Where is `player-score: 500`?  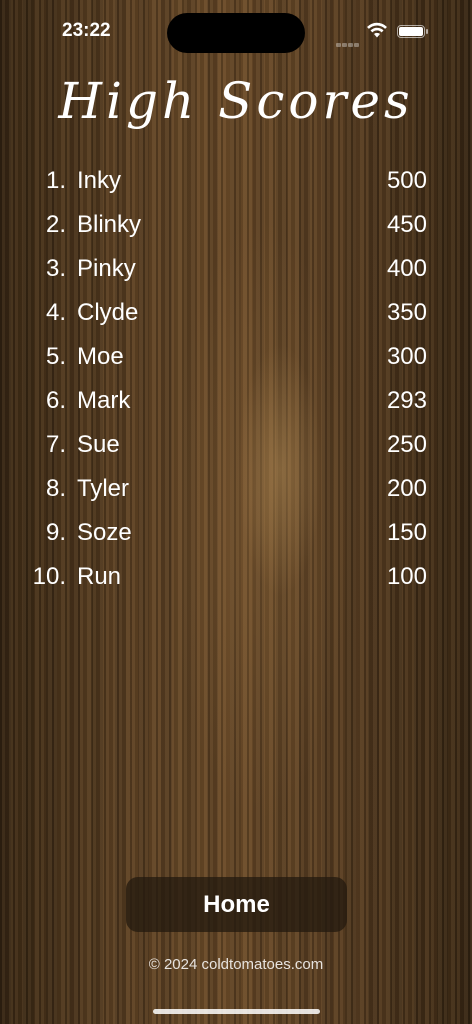 player-score: 500 is located at coordinates (406, 180).